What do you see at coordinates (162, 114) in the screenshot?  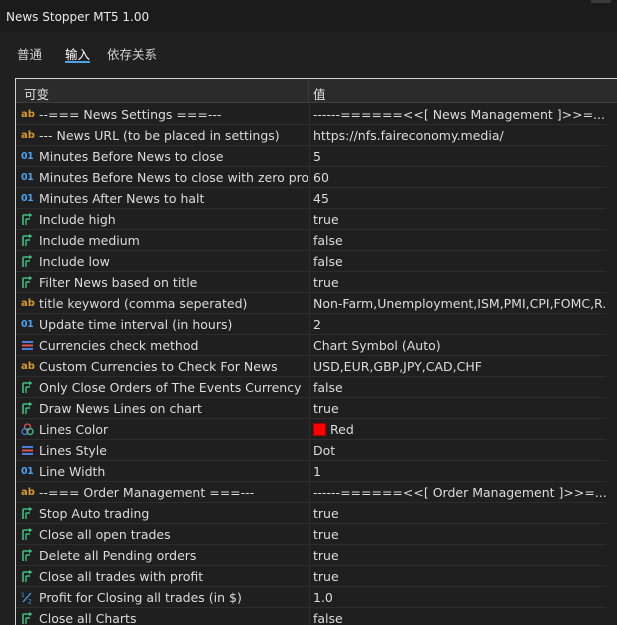 I see `row-variable-cell: ab --=== News Settings ===---` at bounding box center [162, 114].